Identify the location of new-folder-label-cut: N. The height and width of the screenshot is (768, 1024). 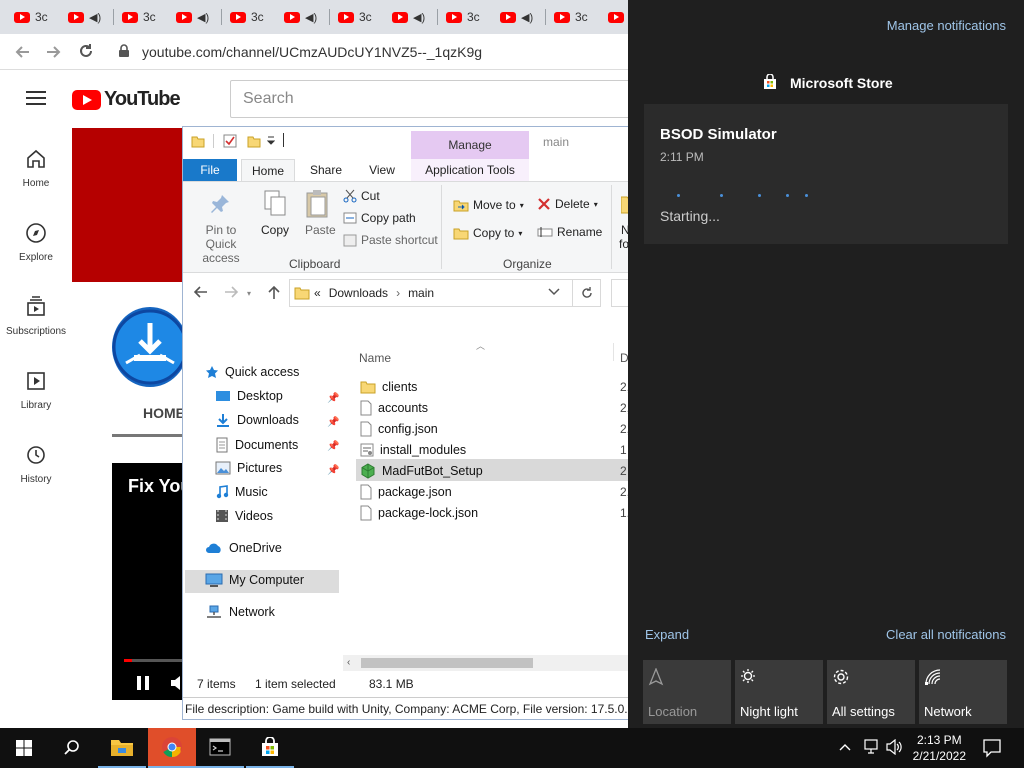
(624, 230).